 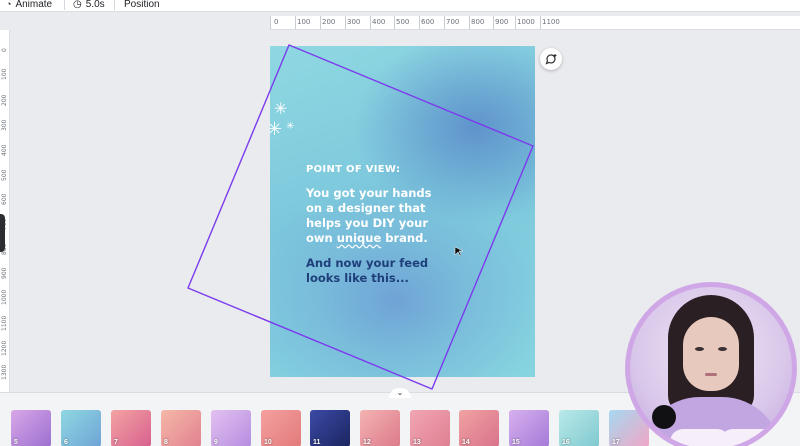 I want to click on page-number: 12, so click(x=367, y=442).